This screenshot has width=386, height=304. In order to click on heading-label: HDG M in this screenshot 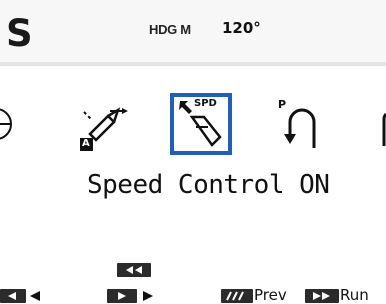, I will do `click(170, 29)`.